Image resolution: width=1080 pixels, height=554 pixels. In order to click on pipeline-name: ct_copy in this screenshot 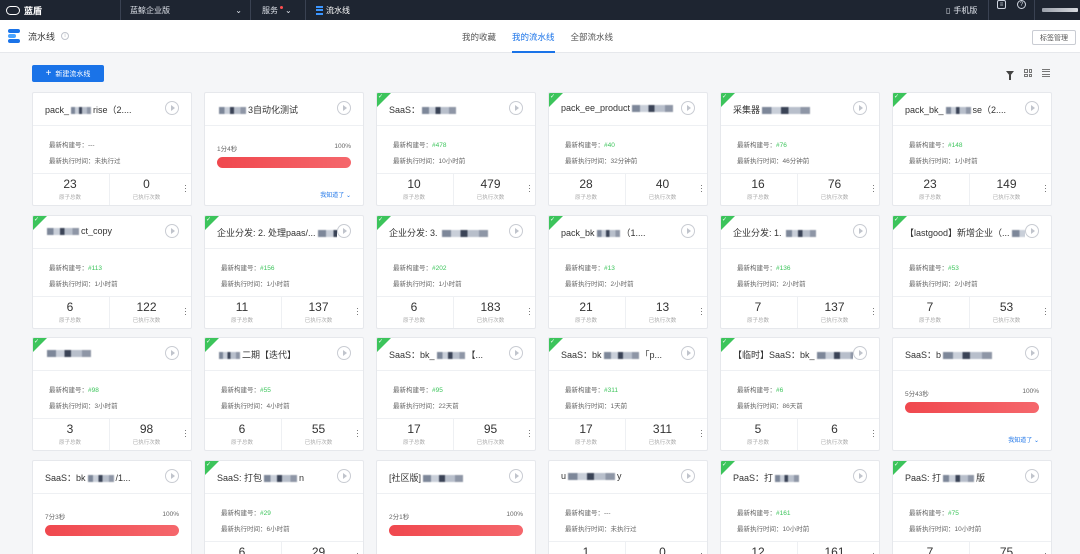, I will do `click(105, 231)`.